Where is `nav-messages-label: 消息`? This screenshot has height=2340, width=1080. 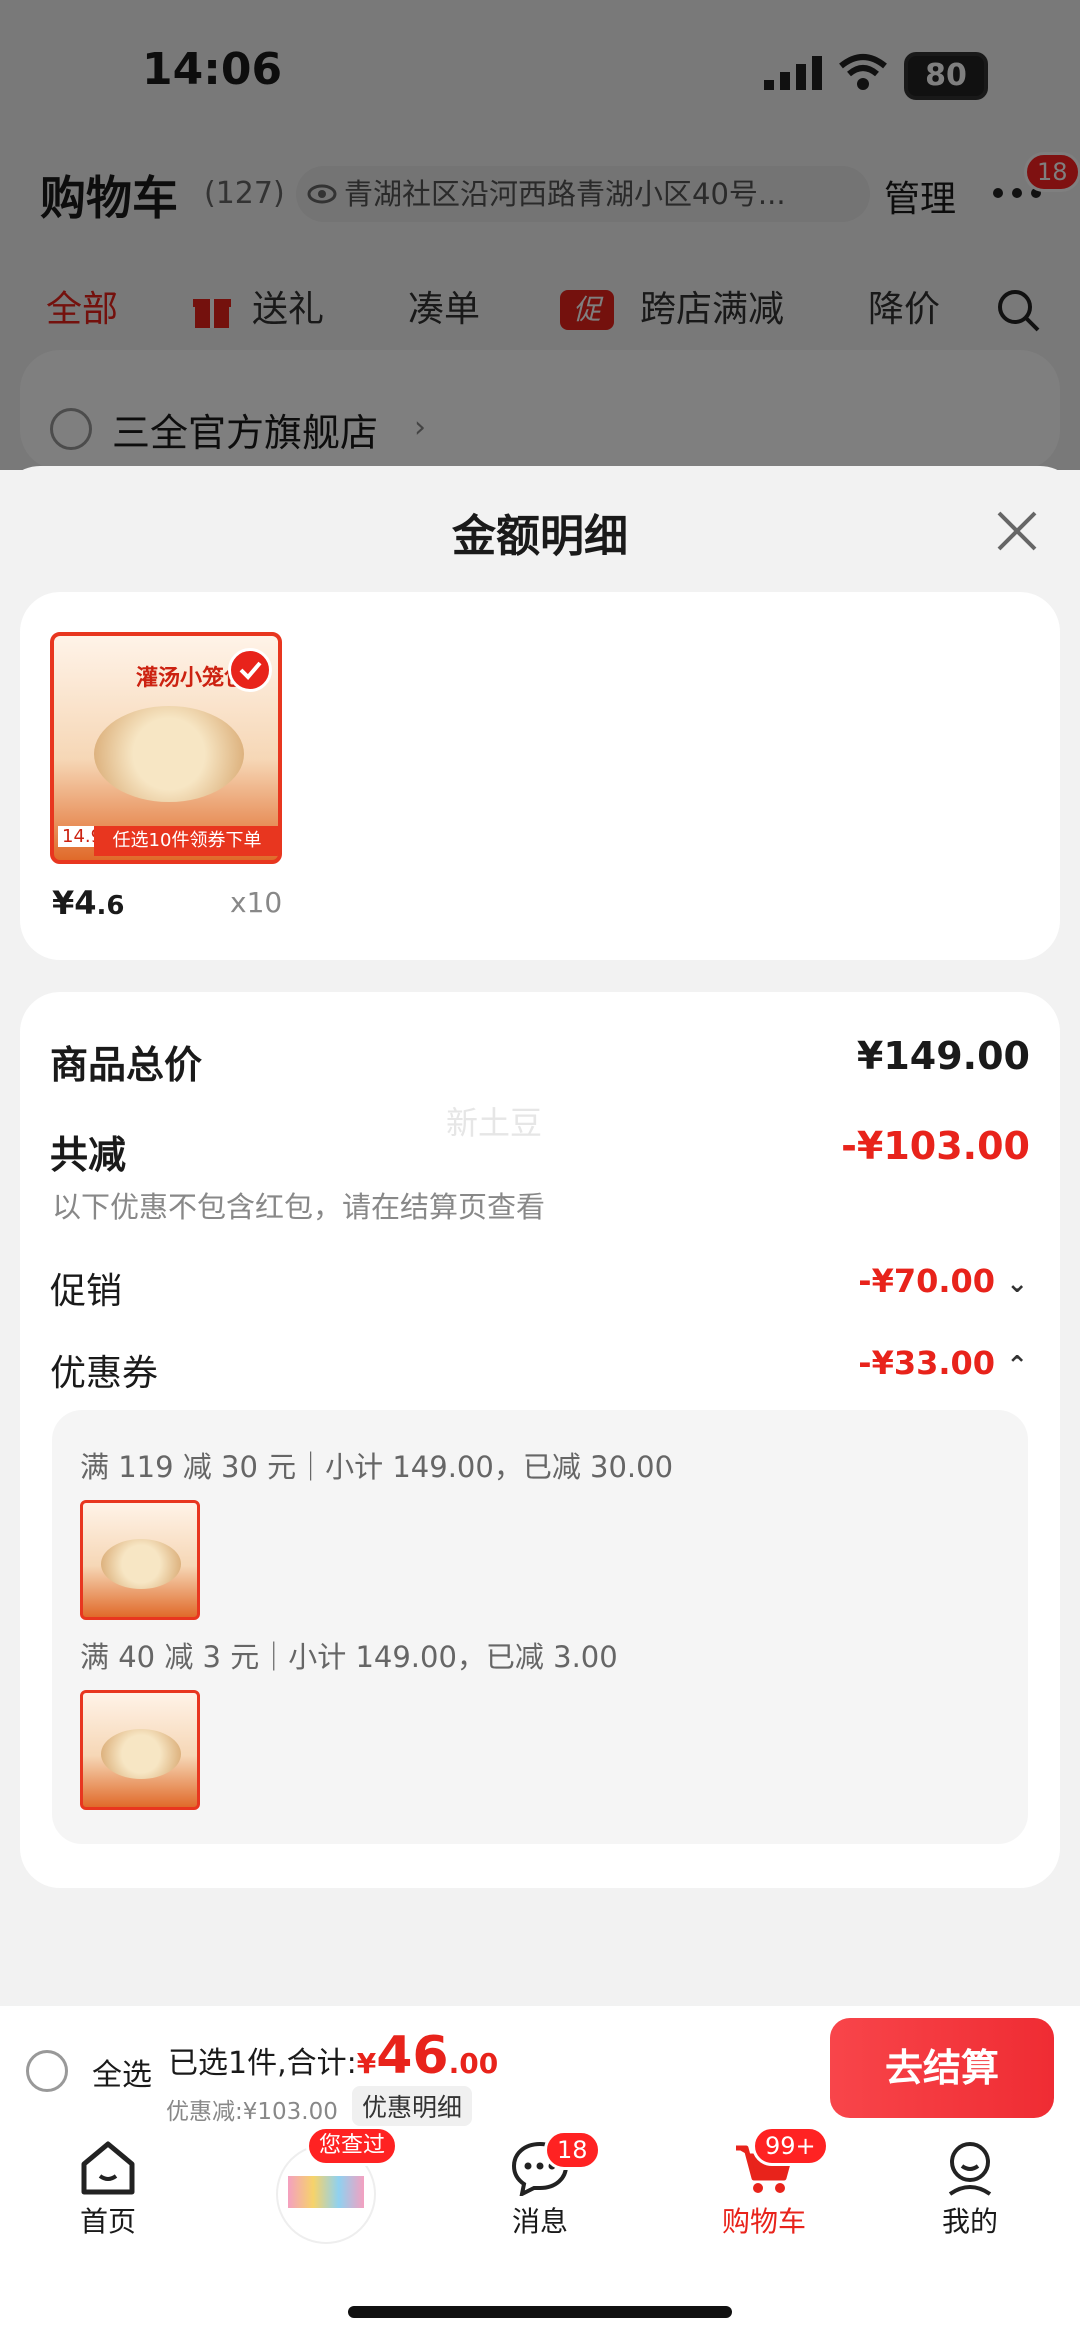 nav-messages-label: 消息 is located at coordinates (539, 2221).